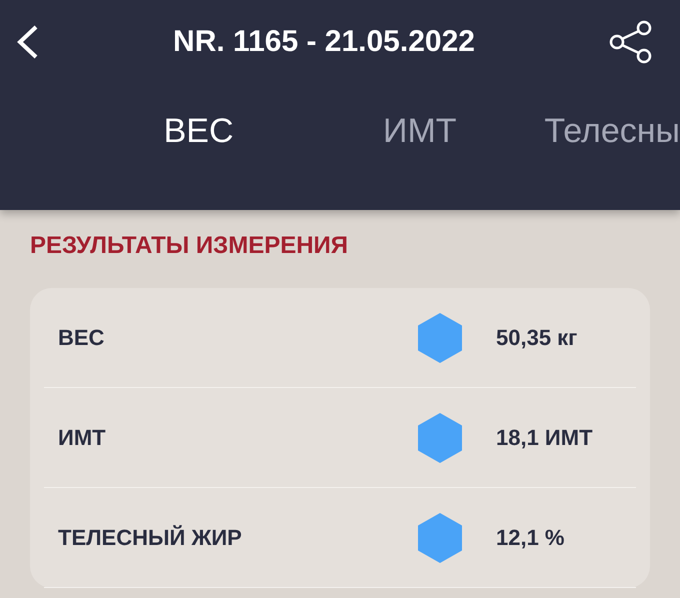 Image resolution: width=680 pixels, height=598 pixels. Describe the element at coordinates (82, 437) in the screenshot. I see `measure-label: ИМТ` at that location.